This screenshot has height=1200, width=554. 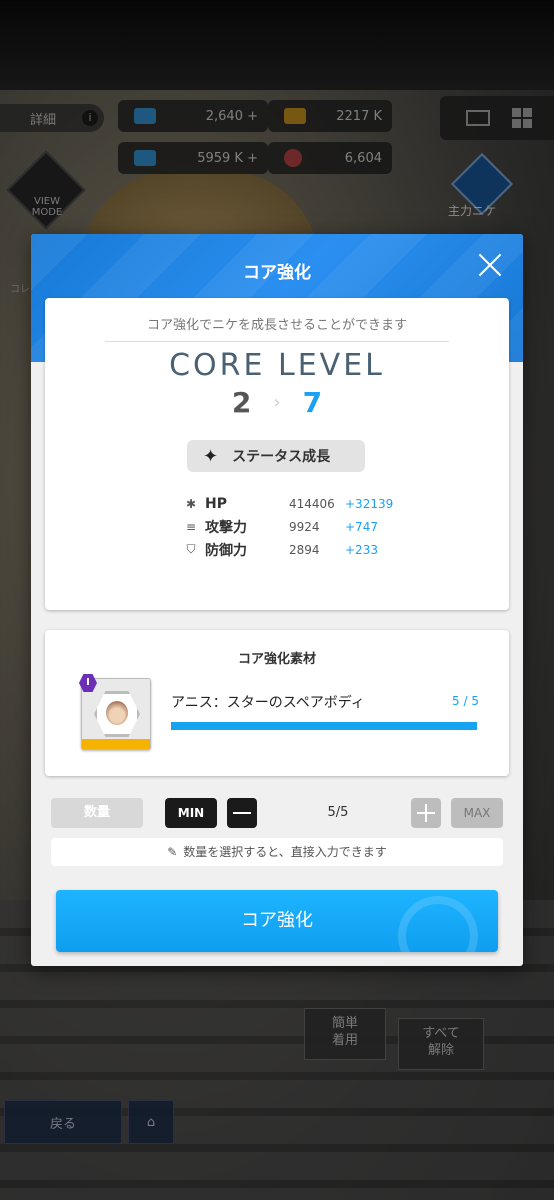 I want to click on core-level-heading: CORE LEVEL, so click(x=277, y=365).